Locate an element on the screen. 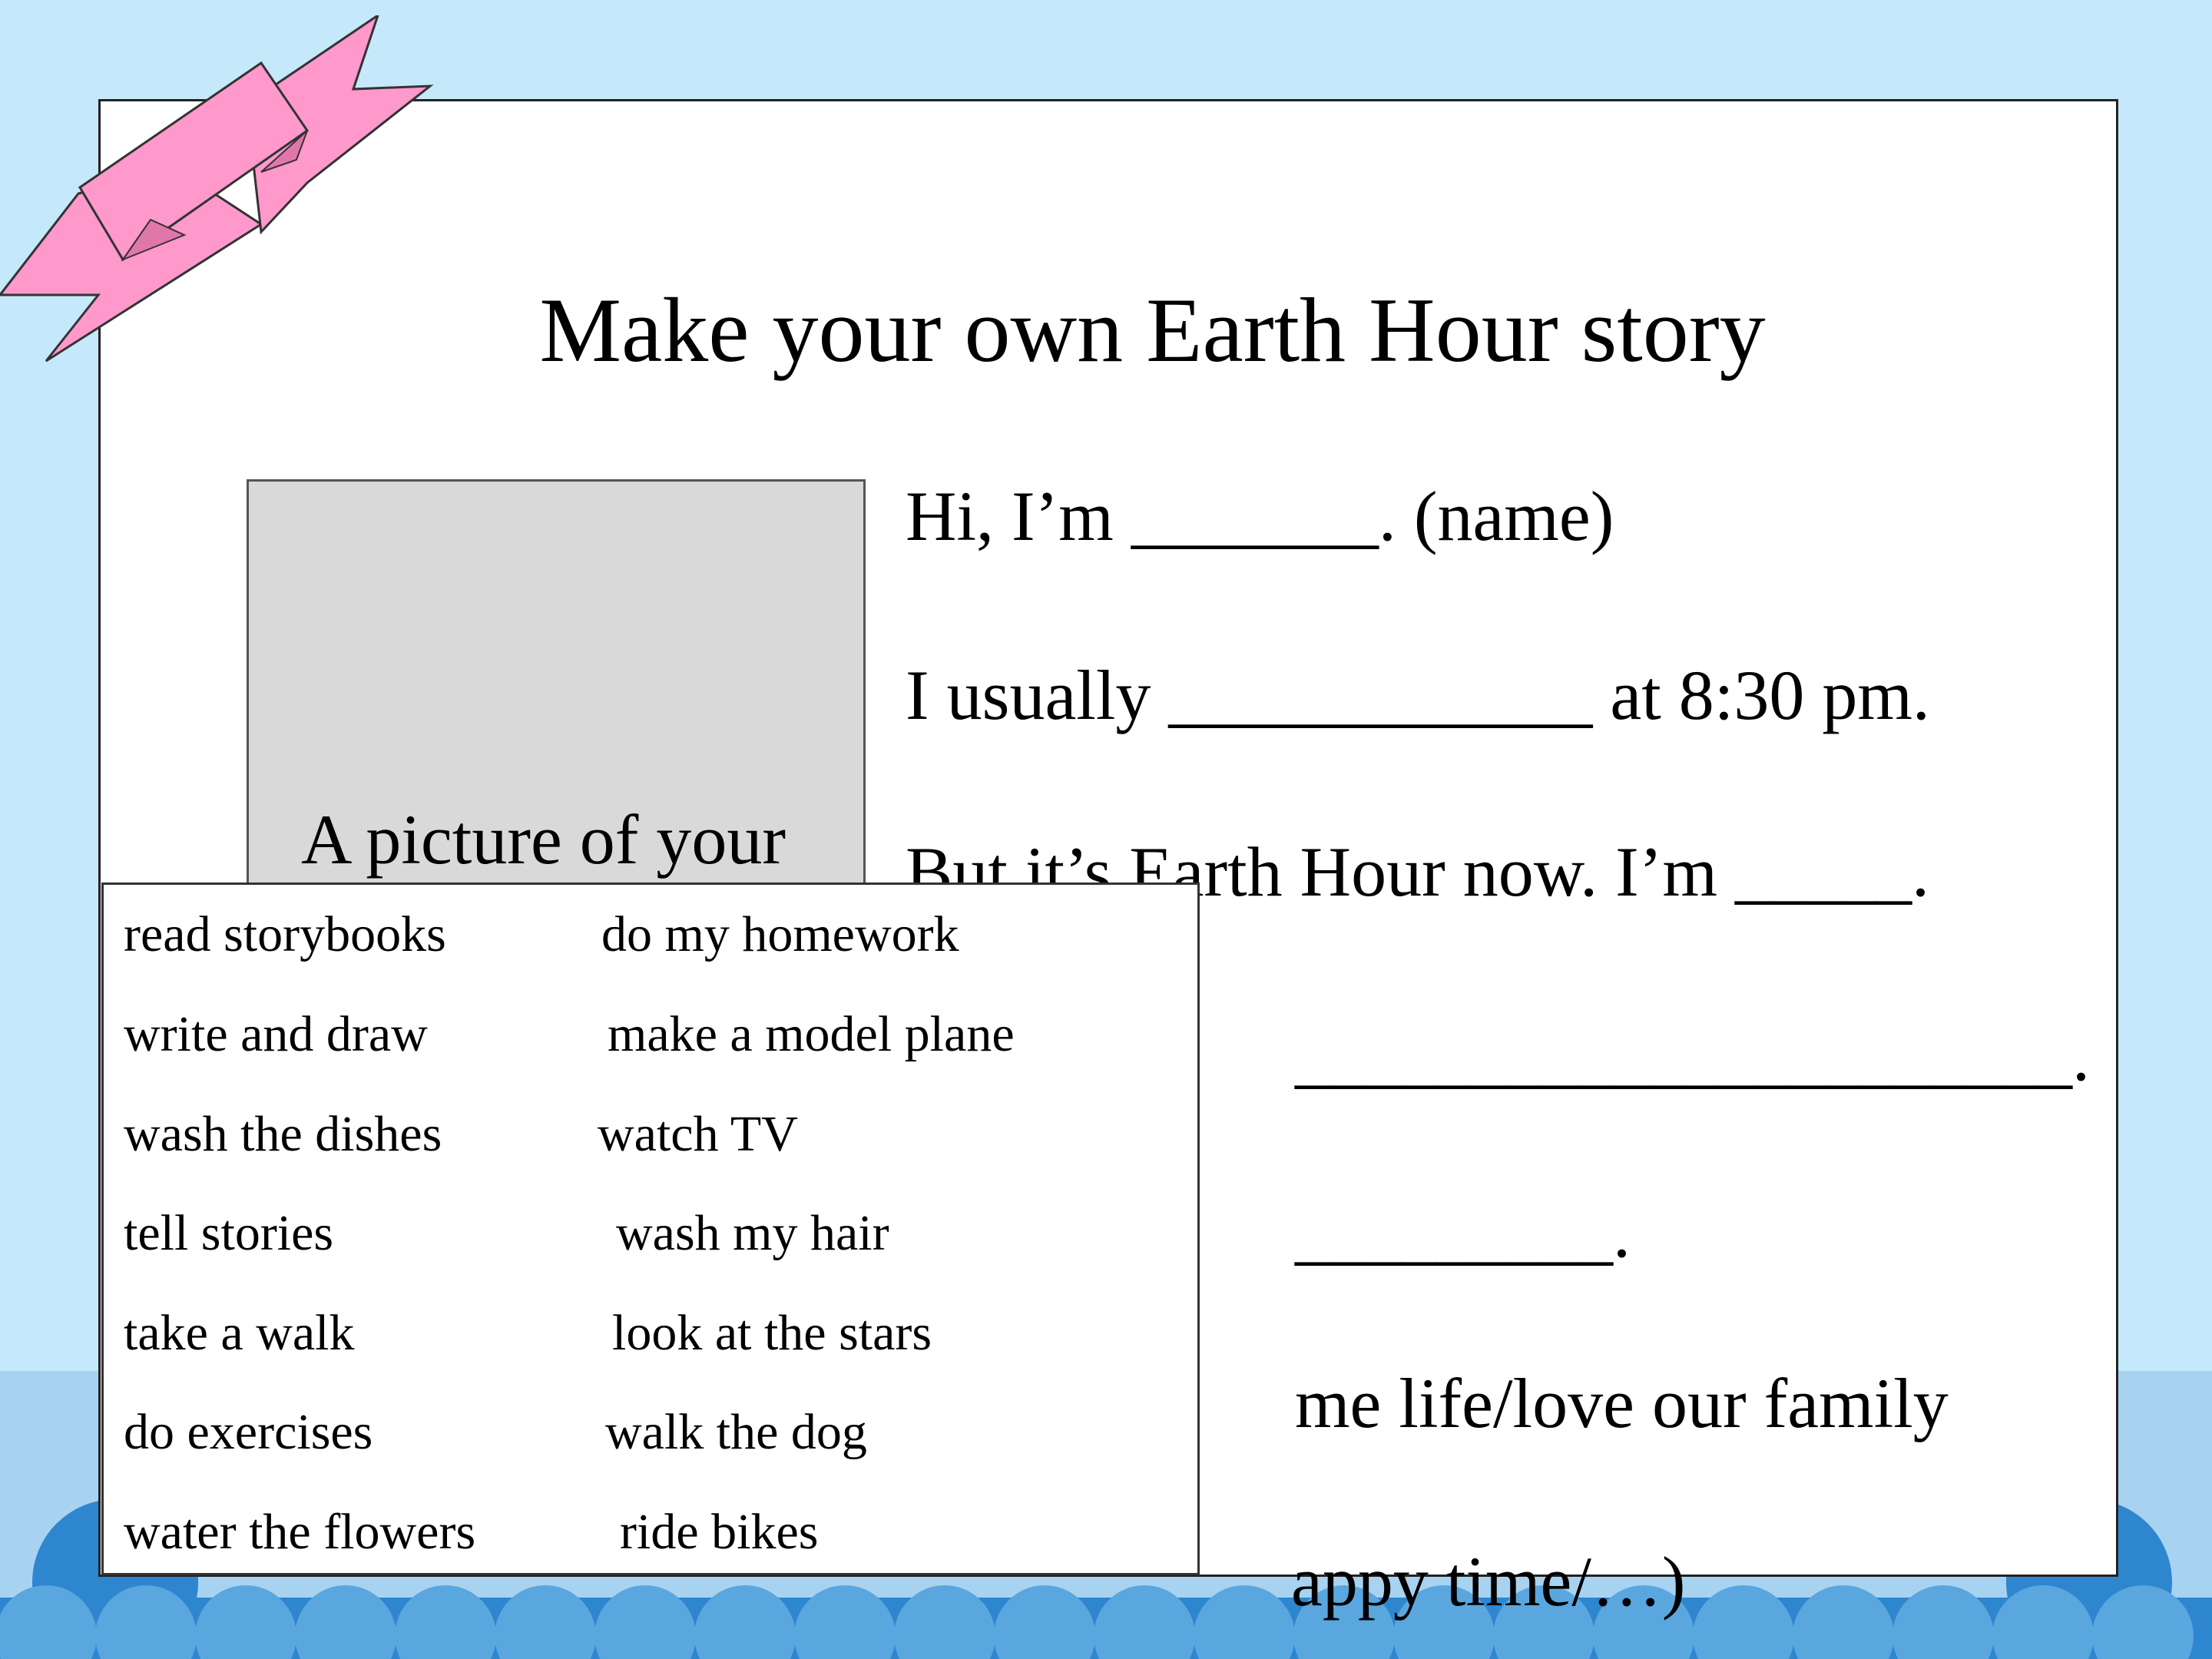 This screenshot has height=1659, width=2212. word-bank-item: make a model plane is located at coordinates (812, 1034).